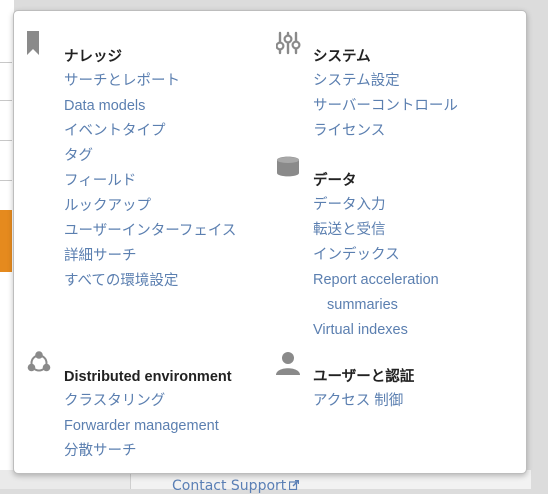 This screenshot has height=494, width=548. I want to click on menu-item-system-settings: システム設定, so click(385, 81).